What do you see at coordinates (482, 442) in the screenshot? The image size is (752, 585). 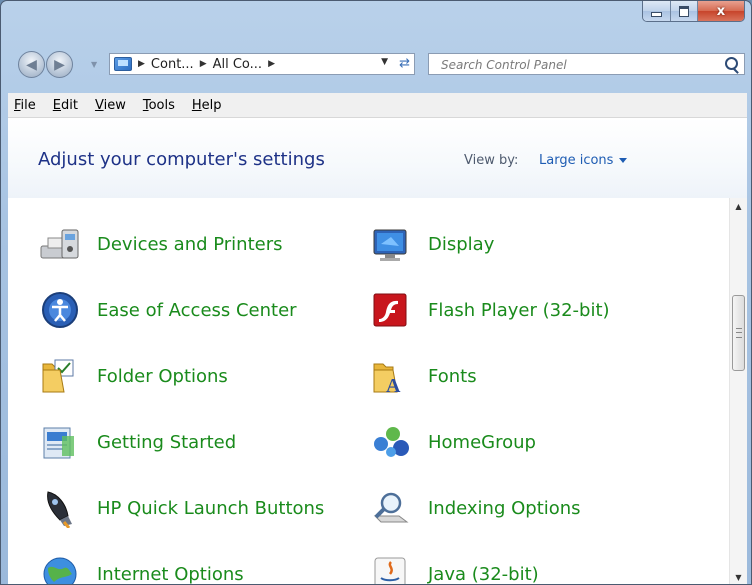 I see `item-label: HomeGroup` at bounding box center [482, 442].